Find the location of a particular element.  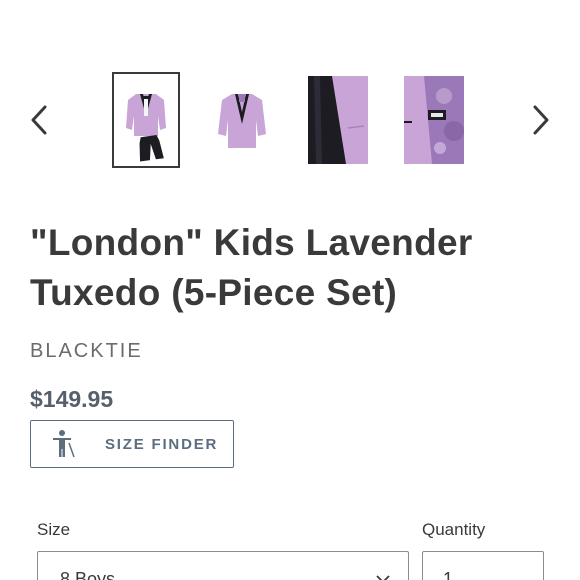

tuxedo-jacket-image is located at coordinates (242, 120).